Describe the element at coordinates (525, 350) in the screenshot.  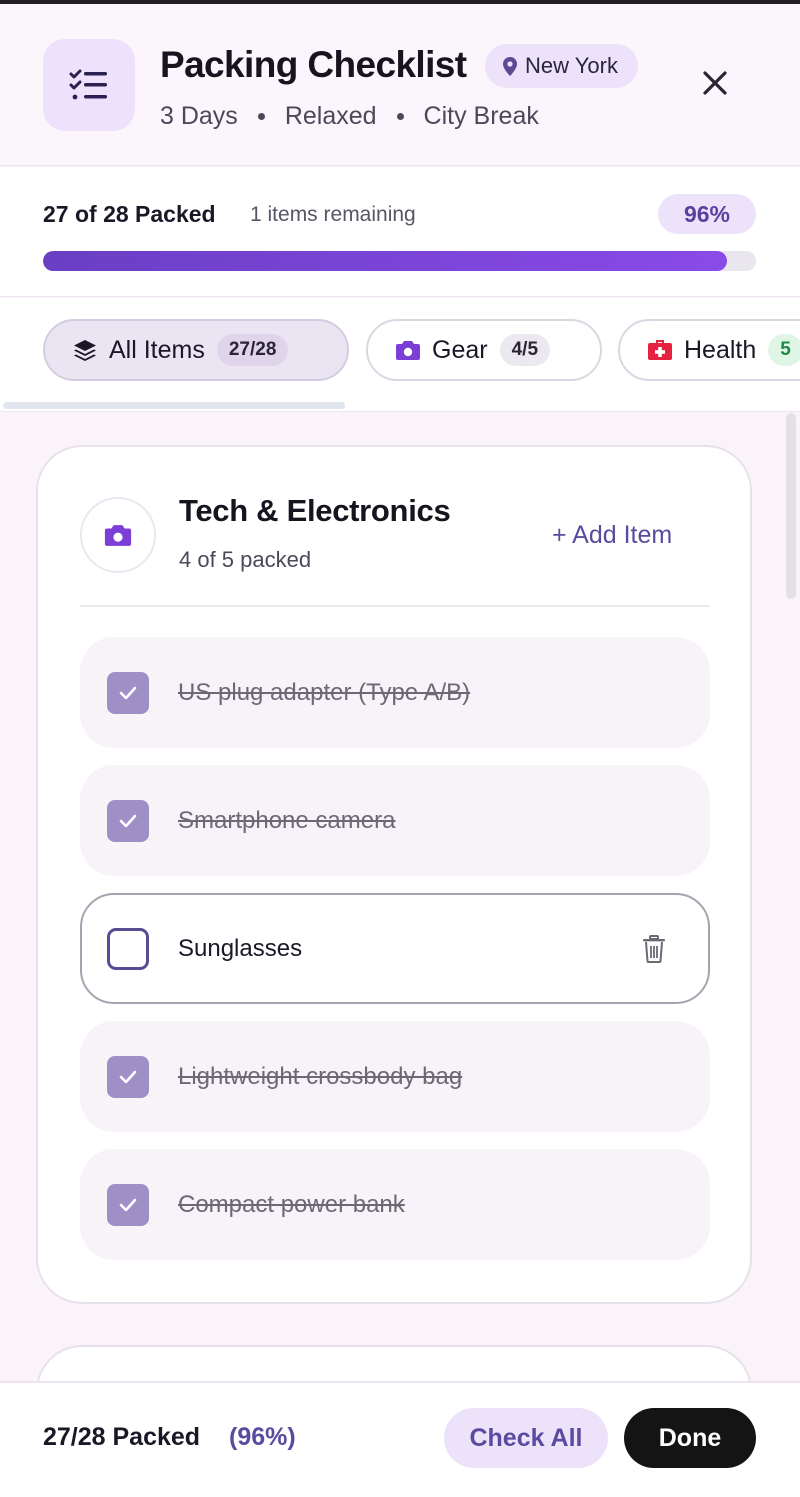
I see `tab-count: 4/5` at that location.